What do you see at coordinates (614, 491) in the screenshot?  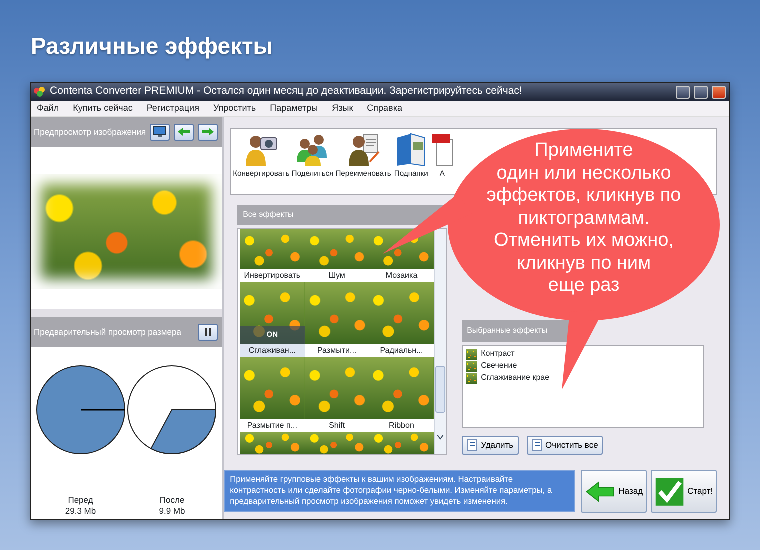 I see `back-button: Назад` at bounding box center [614, 491].